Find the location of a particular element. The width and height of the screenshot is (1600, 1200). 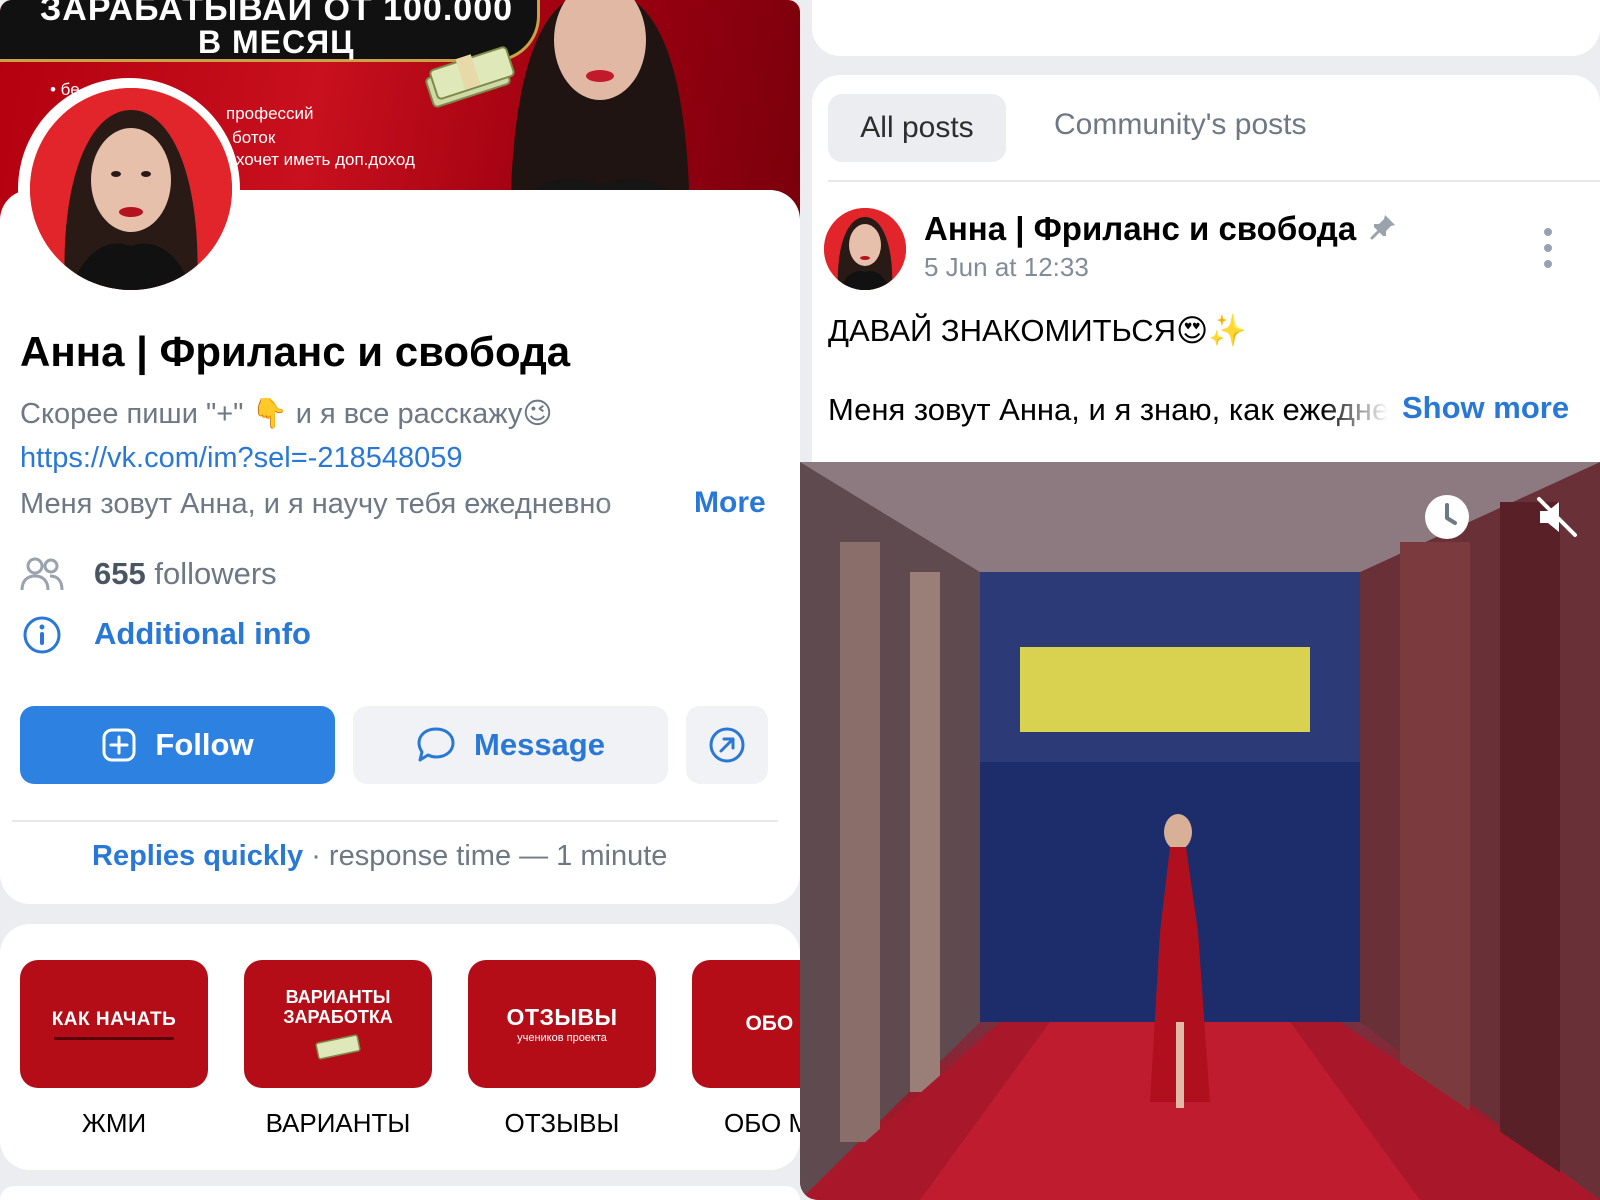

share-arrow-icon is located at coordinates (727, 745).